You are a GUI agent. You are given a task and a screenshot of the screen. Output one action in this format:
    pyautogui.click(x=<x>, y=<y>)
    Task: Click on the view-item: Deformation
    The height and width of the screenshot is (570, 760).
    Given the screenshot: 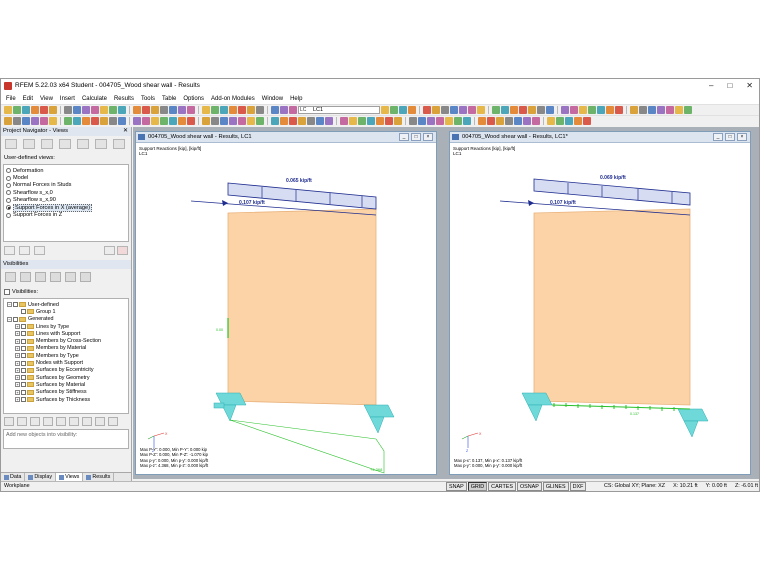 What is the action you would take?
    pyautogui.click(x=66, y=170)
    